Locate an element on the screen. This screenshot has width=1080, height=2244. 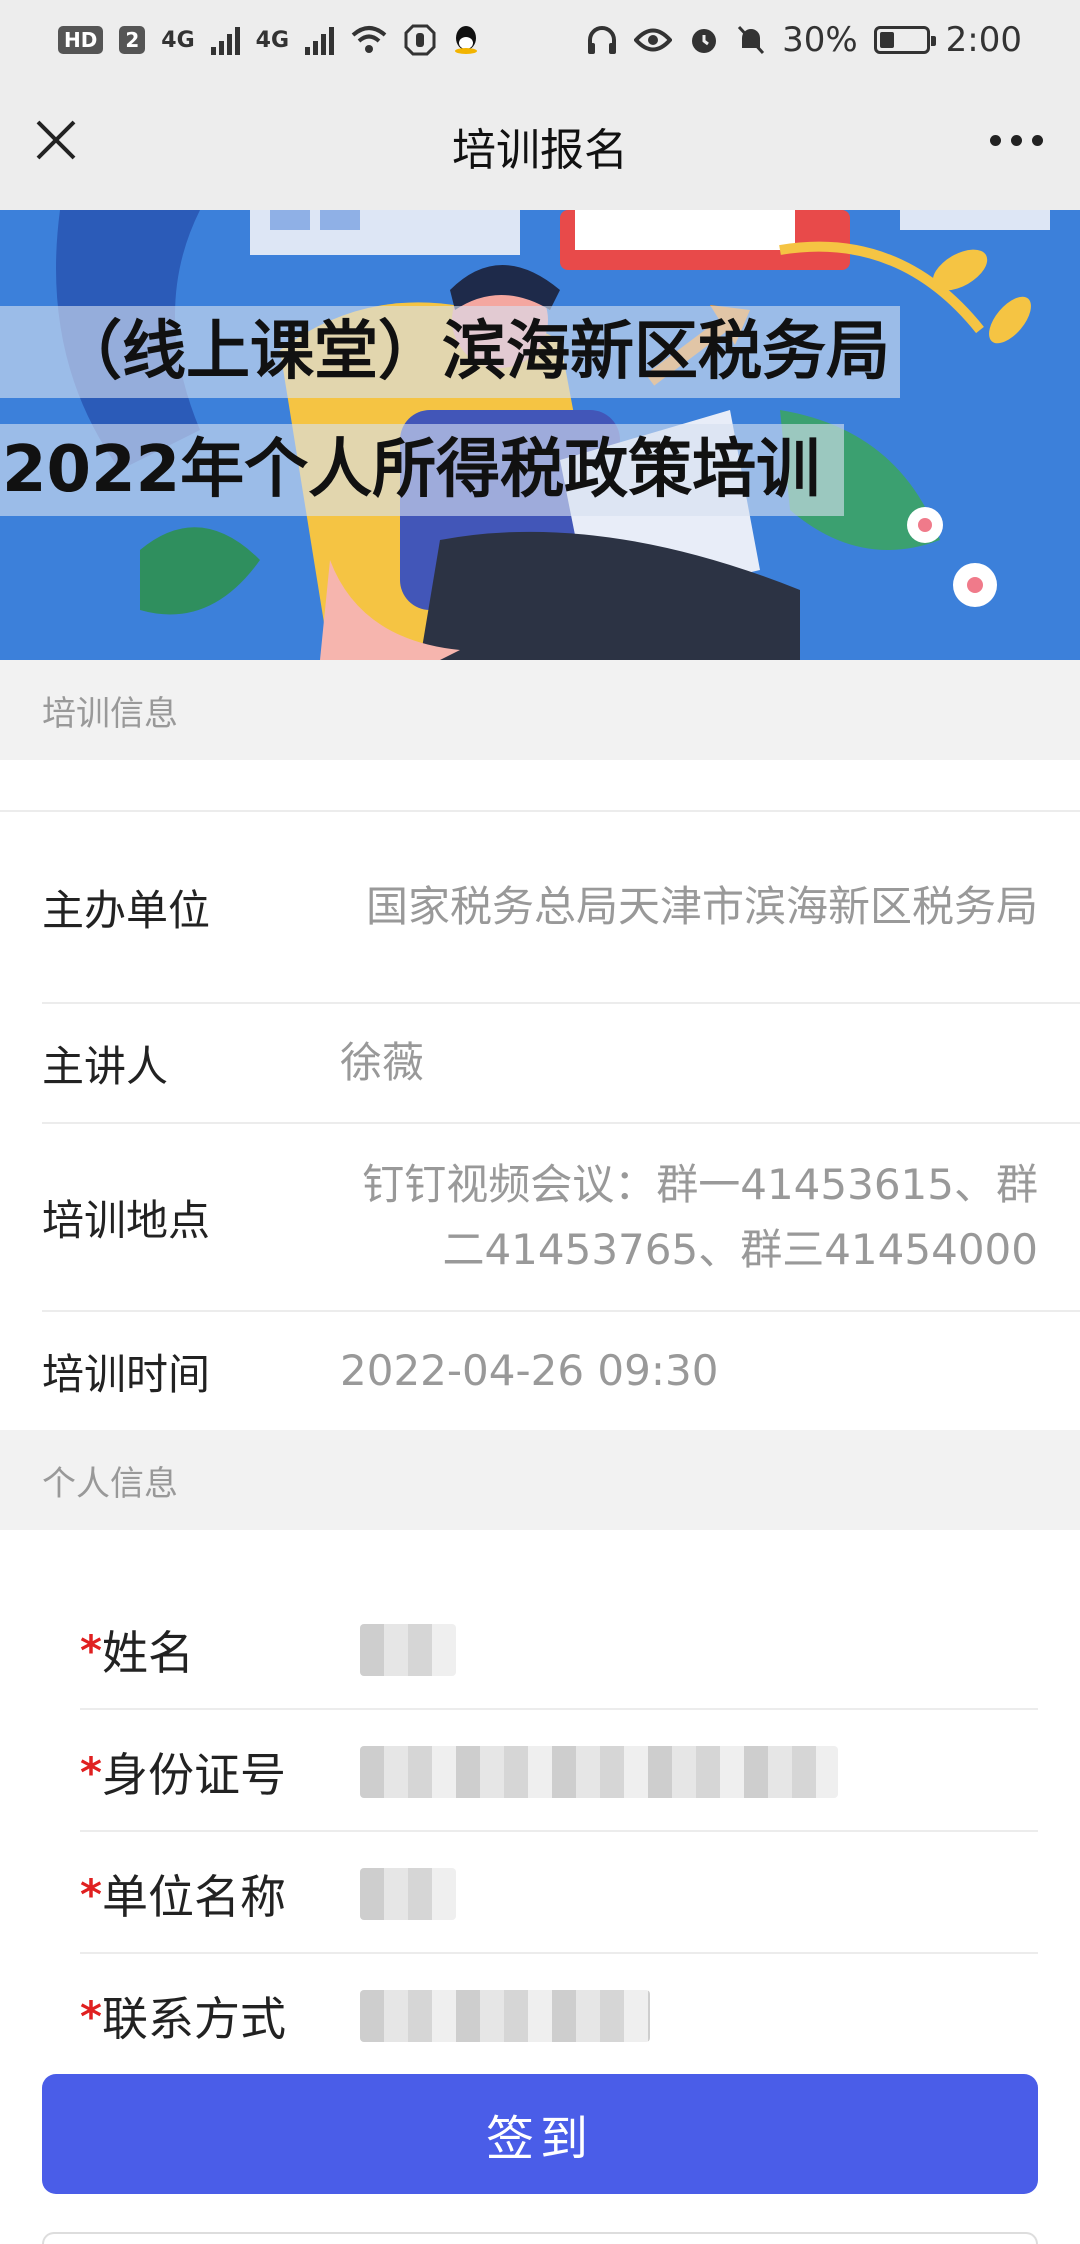
eye-icon is located at coordinates (653, 40).